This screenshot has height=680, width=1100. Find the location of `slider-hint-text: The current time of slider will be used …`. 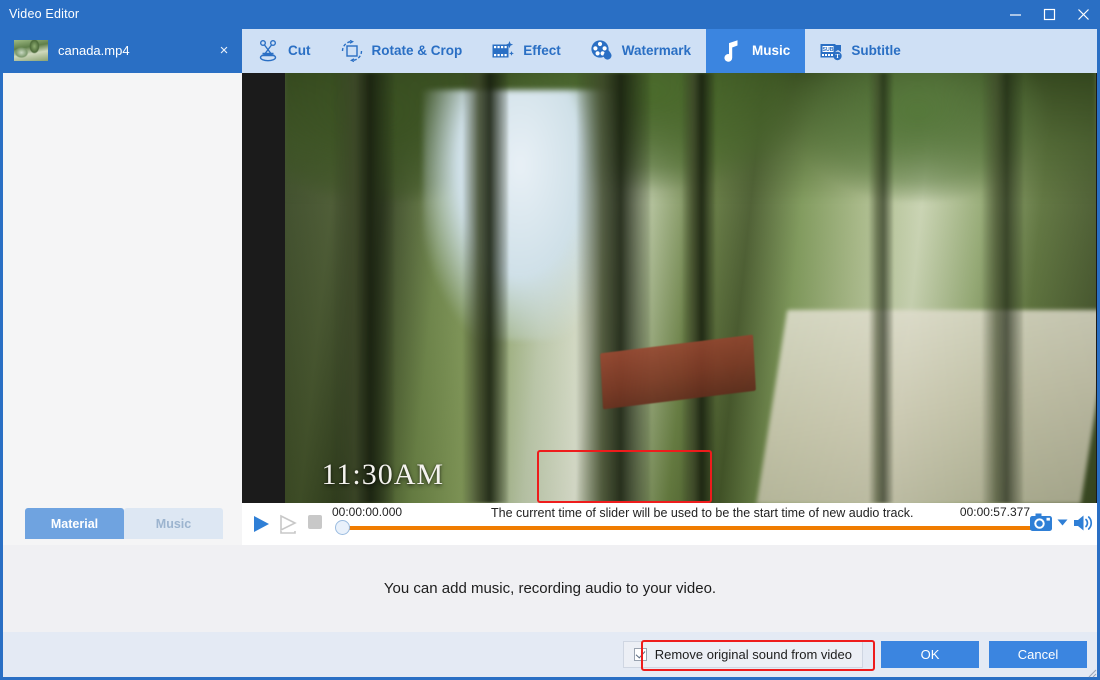

slider-hint-text: The current time of slider will be used … is located at coordinates (702, 513).